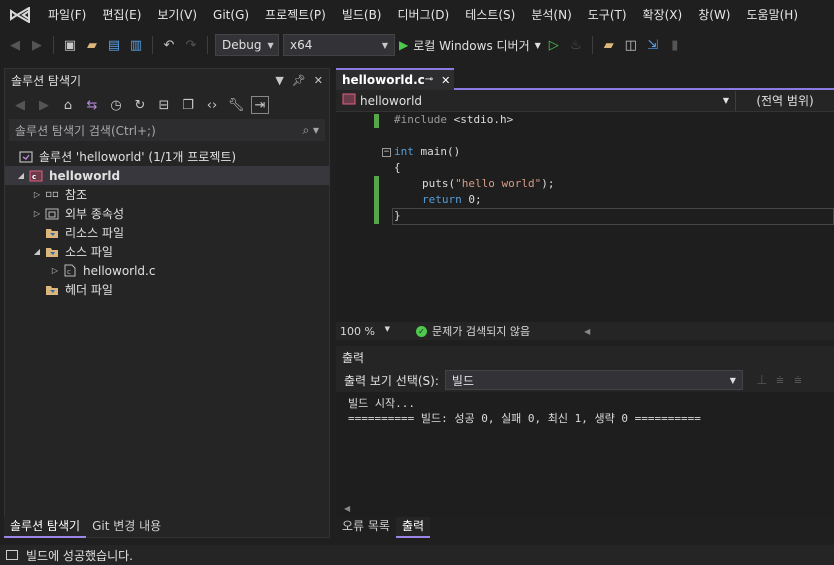 The image size is (834, 565). I want to click on redo-icon: ↷, so click(191, 45).